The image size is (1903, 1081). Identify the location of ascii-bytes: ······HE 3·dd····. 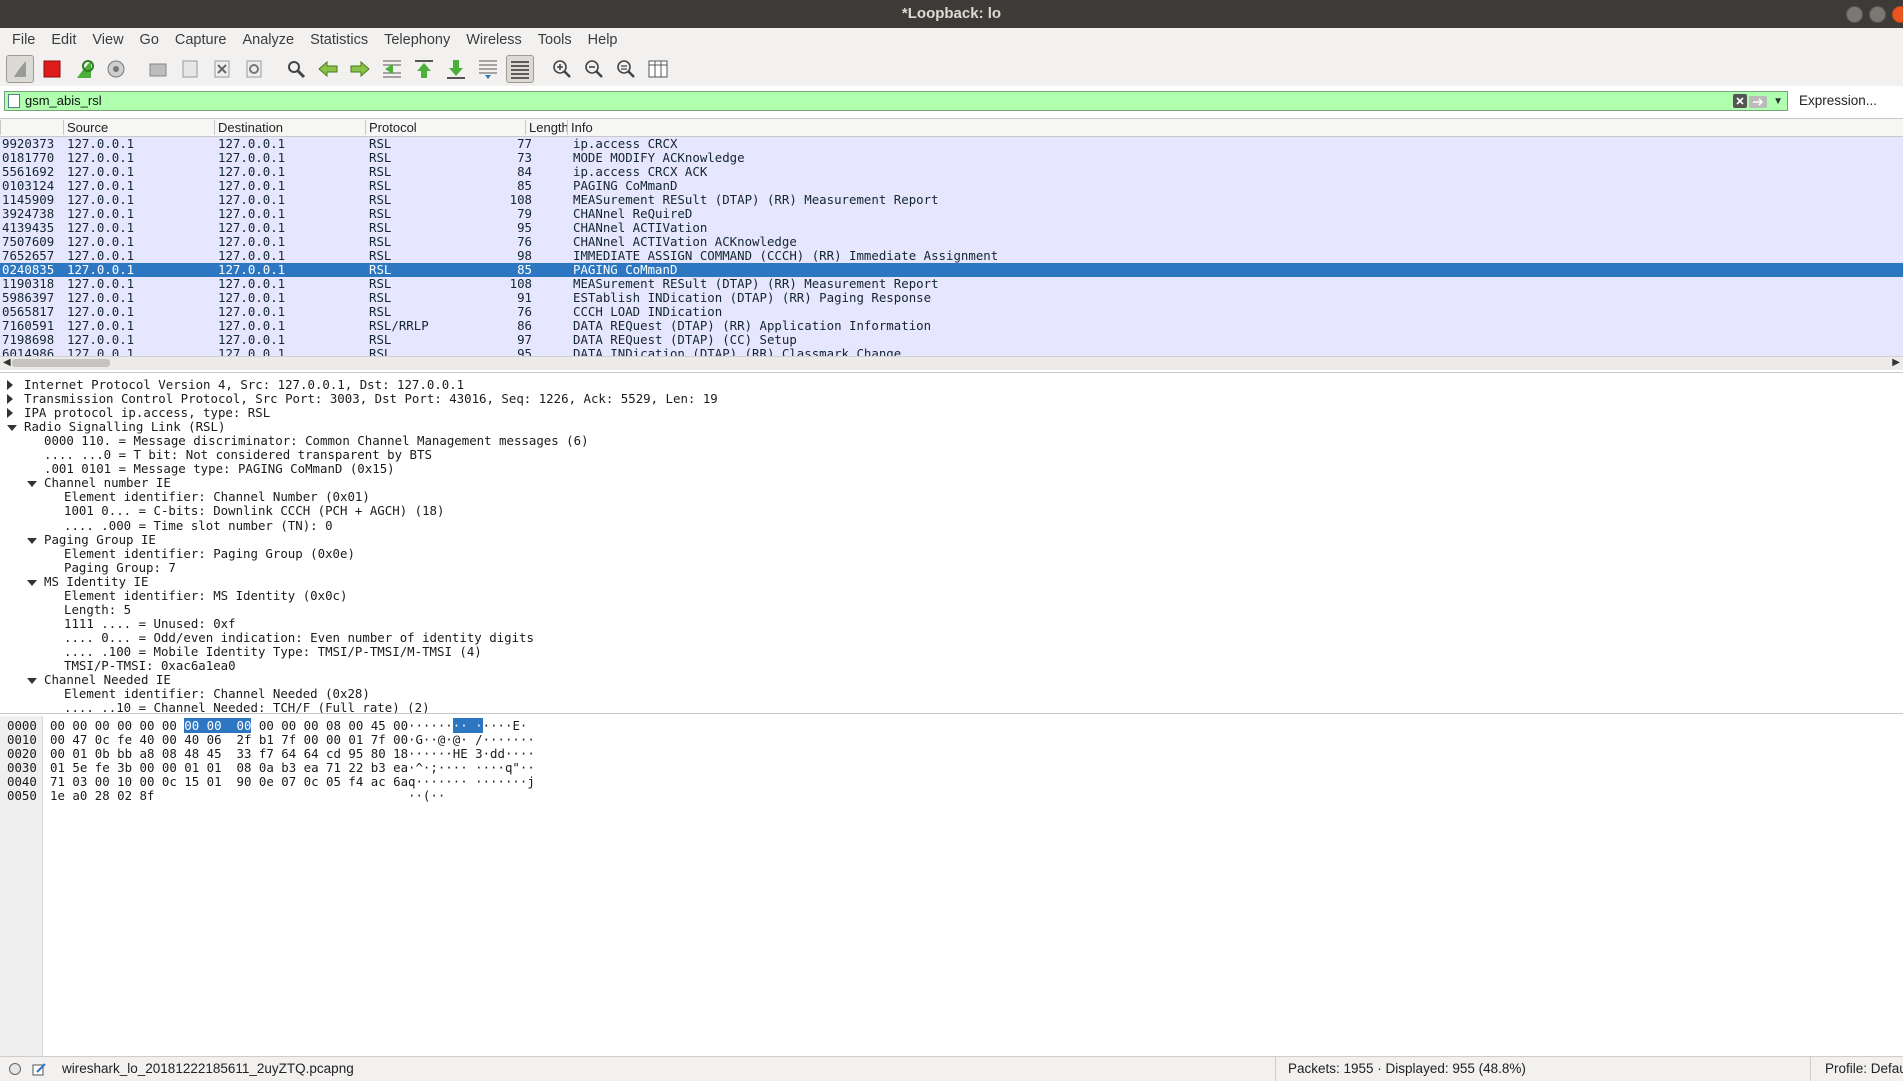
(471, 754).